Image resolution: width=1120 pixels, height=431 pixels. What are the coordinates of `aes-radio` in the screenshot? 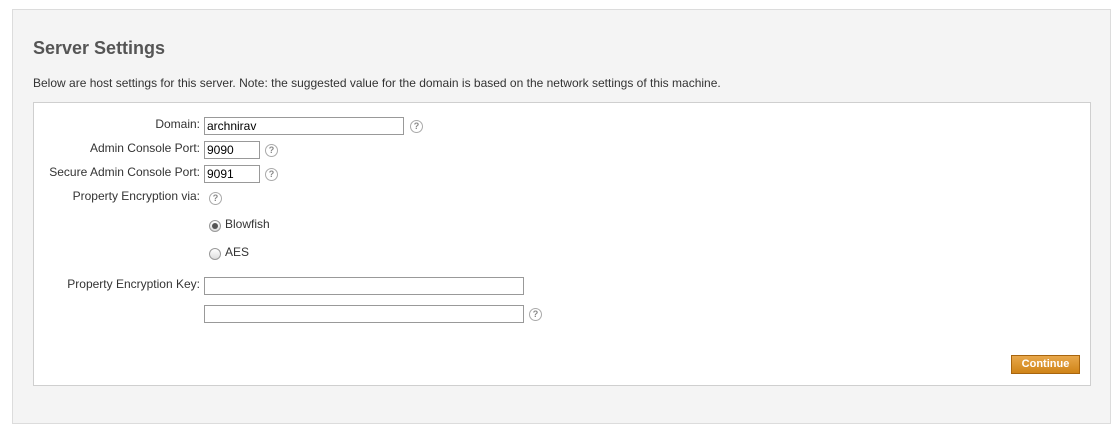 It's located at (215, 254).